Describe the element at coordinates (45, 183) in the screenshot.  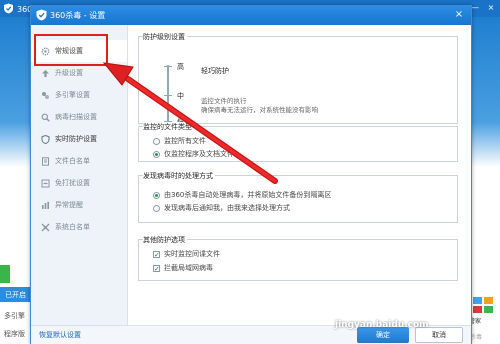
I see `do-not-disturb-icon` at that location.